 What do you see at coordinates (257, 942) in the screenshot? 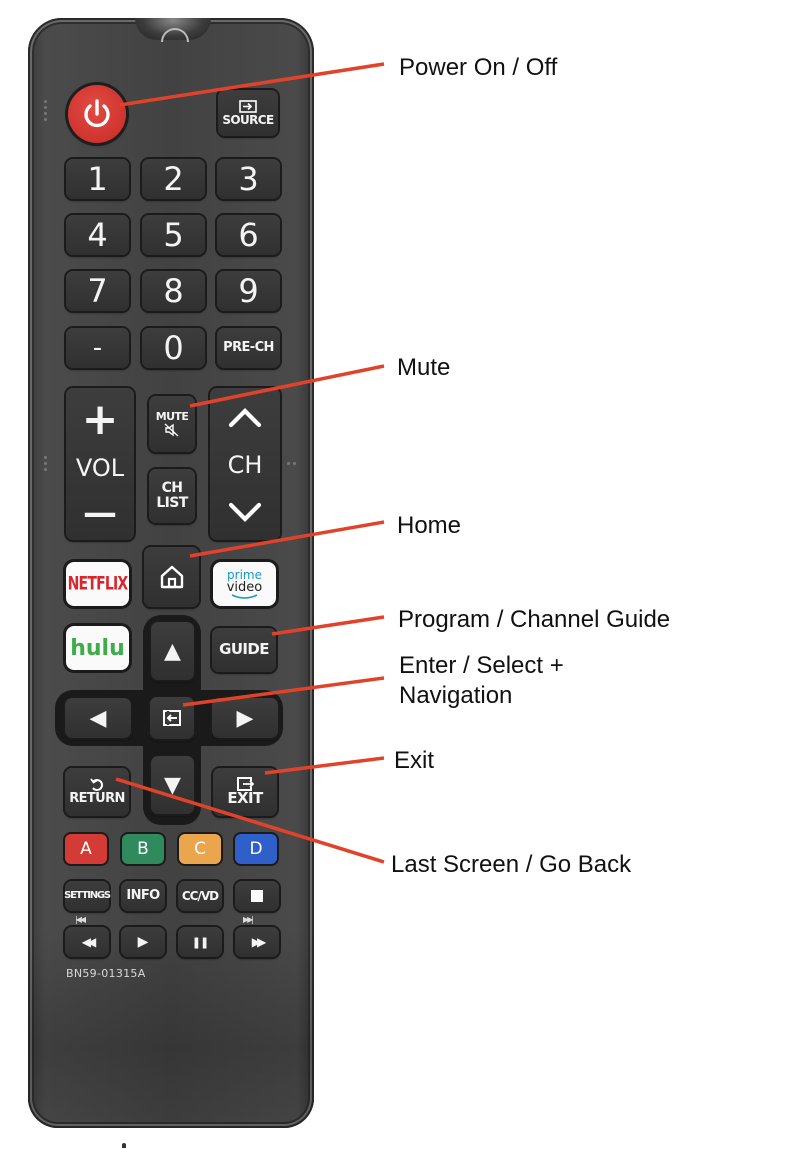
I see `fast-forward-button: ▶▶` at bounding box center [257, 942].